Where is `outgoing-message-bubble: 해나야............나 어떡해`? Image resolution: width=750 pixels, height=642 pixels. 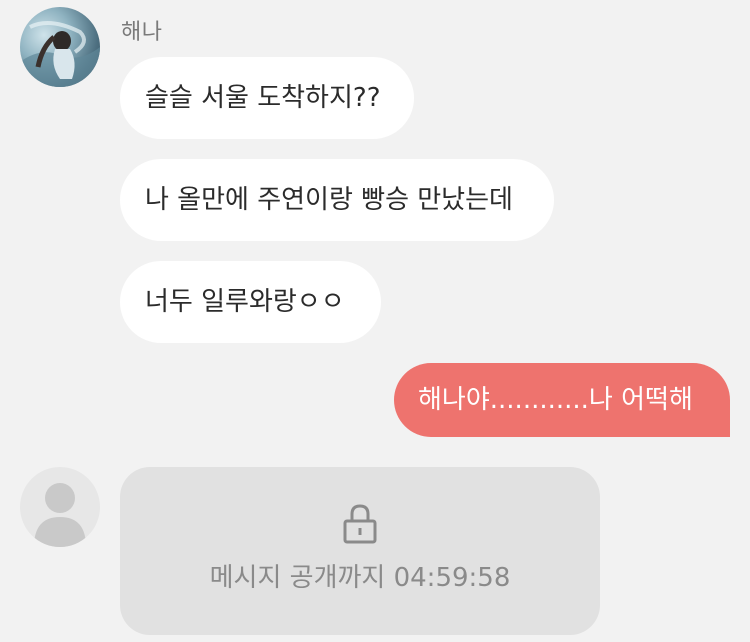 outgoing-message-bubble: 해나야............나 어떡해 is located at coordinates (562, 400).